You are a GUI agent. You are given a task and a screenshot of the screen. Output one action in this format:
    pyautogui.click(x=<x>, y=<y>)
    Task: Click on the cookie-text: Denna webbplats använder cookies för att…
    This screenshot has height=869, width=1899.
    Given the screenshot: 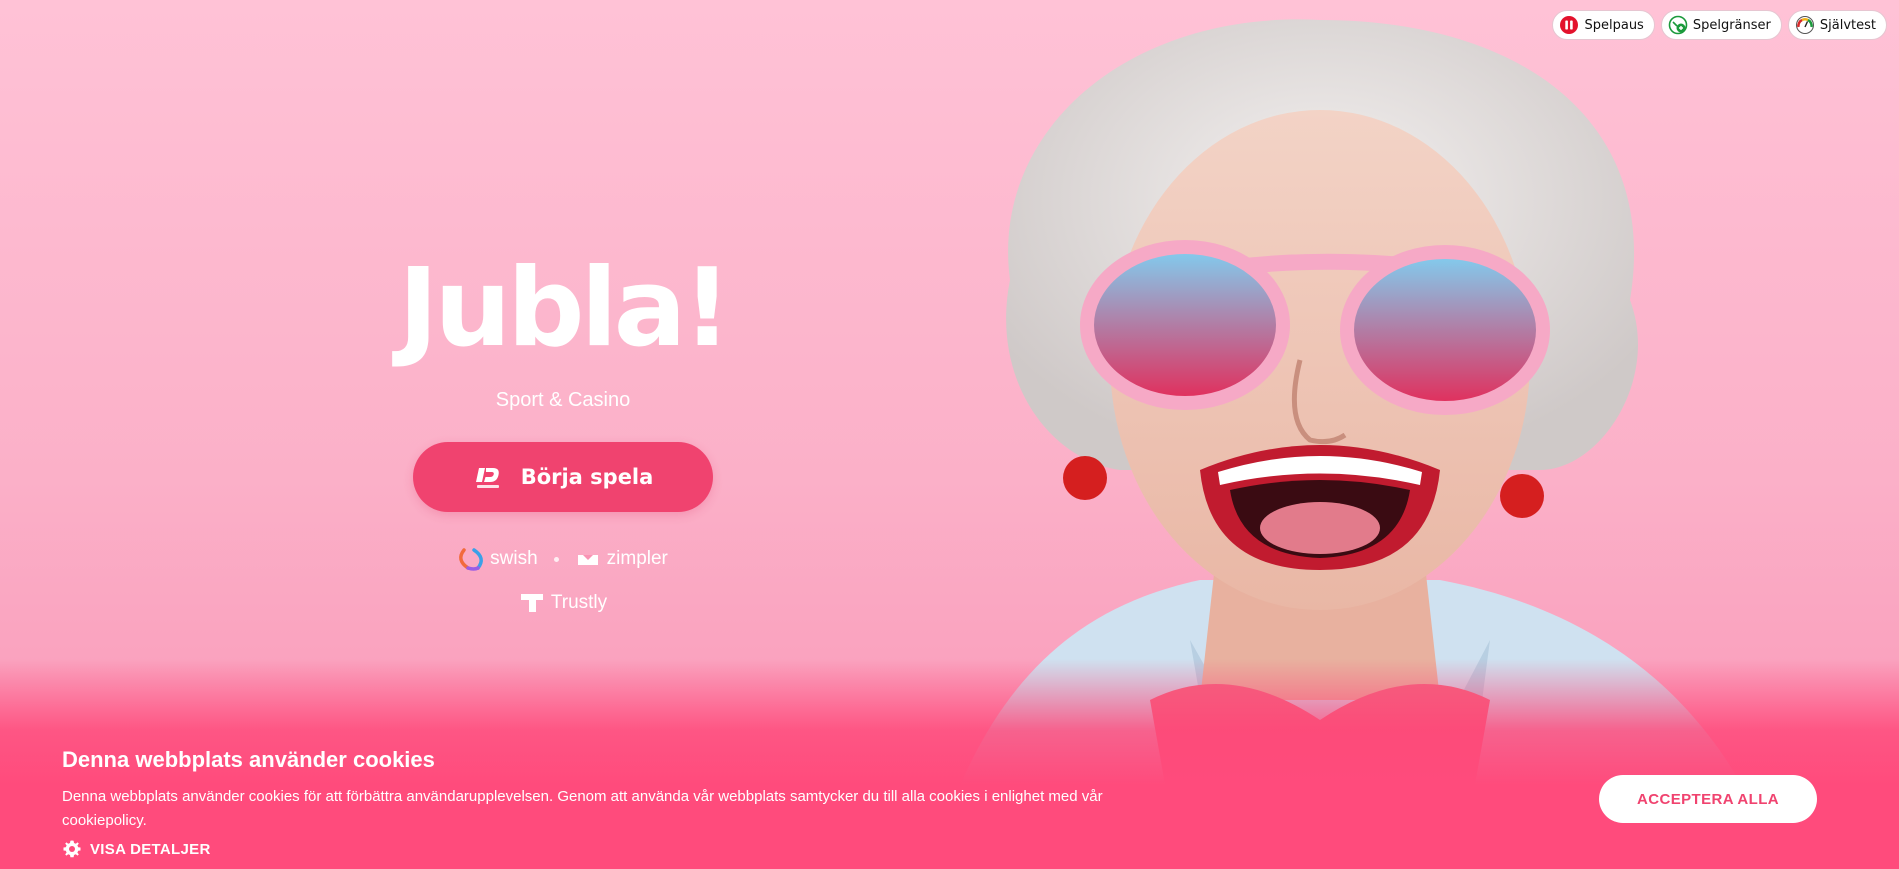 What is the action you would take?
    pyautogui.click(x=582, y=808)
    